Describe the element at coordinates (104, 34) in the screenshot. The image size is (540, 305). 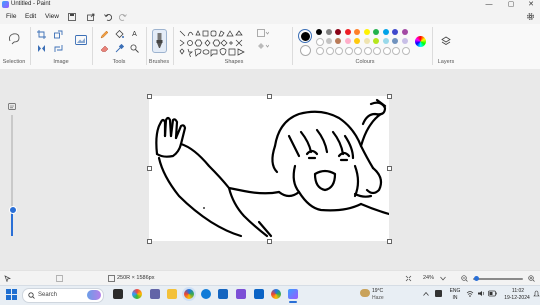
I see `pencil-icon` at that location.